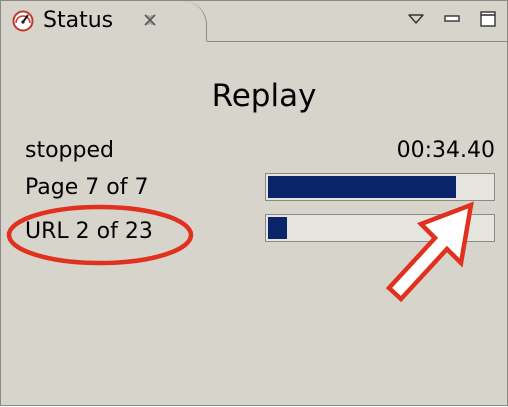 This screenshot has width=508, height=407. I want to click on tab-title: Status, so click(78, 20).